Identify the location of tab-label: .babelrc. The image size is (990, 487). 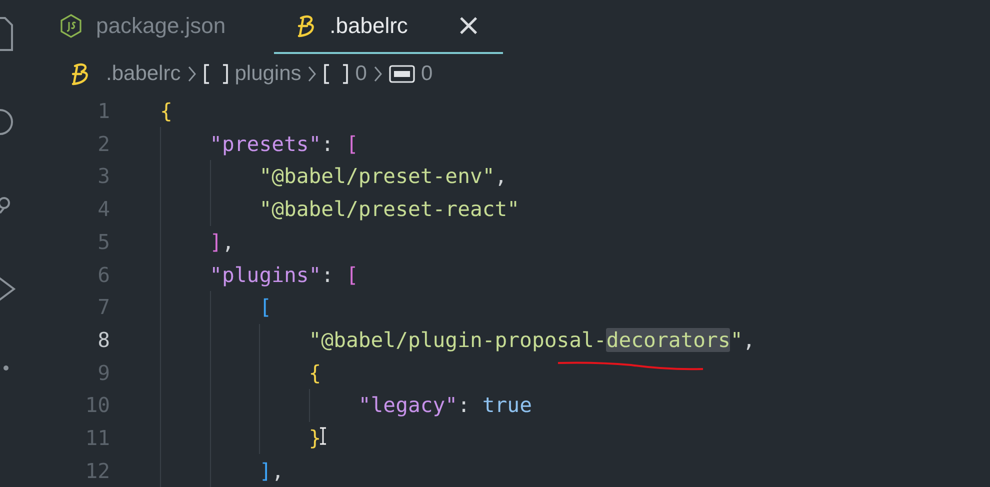
(369, 26).